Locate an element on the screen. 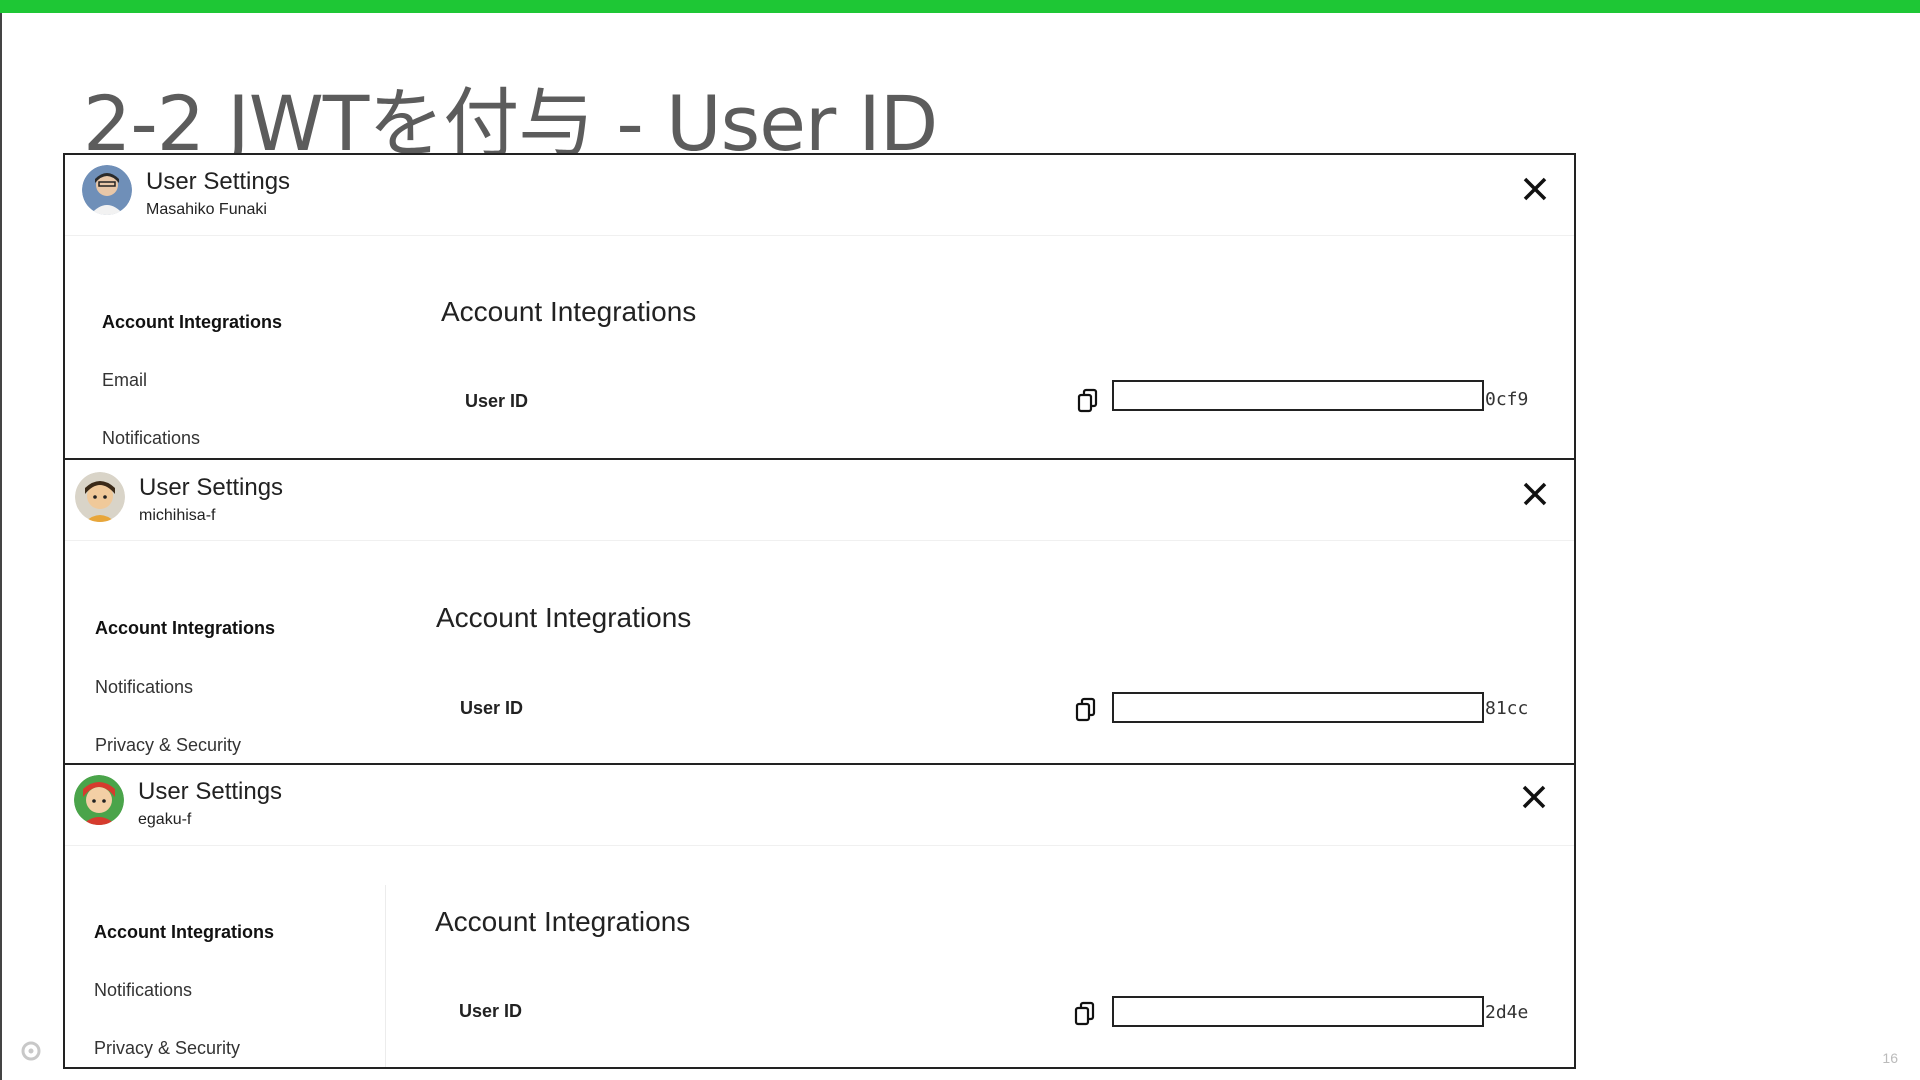 This screenshot has height=1080, width=1920. page-number: 16 is located at coordinates (1890, 1058).